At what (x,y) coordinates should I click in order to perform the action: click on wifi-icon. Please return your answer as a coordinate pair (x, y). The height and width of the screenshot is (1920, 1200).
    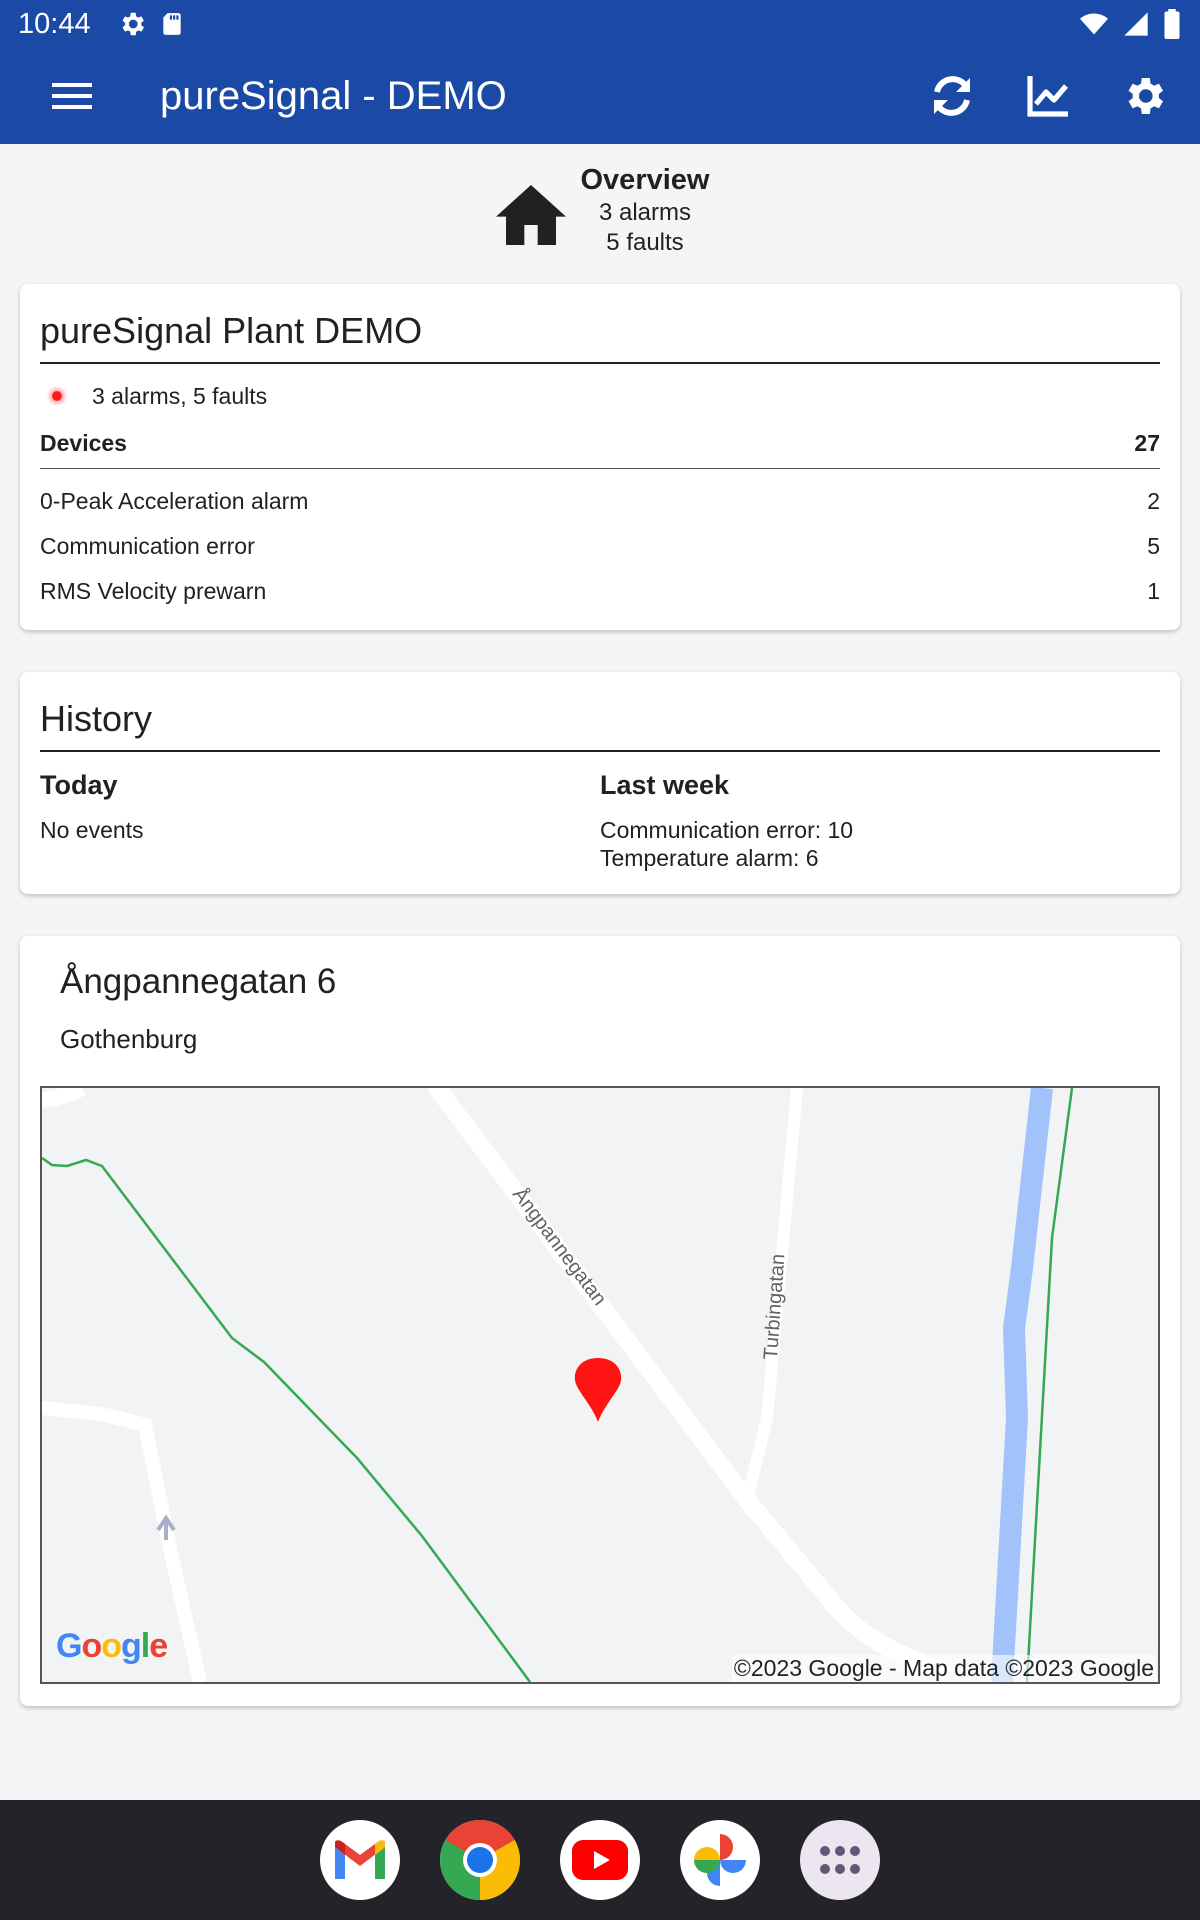
    Looking at the image, I should click on (1094, 24).